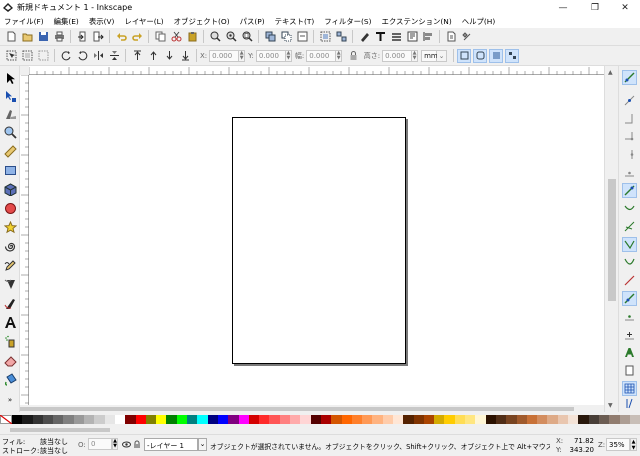  I want to click on snap-bbox-corner-toggle, so click(629, 136).